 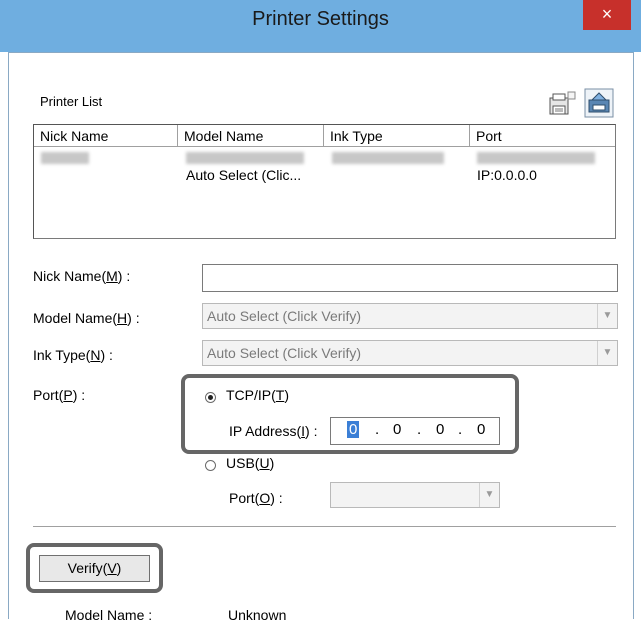 I want to click on column-port: Port, so click(x=542, y=136).